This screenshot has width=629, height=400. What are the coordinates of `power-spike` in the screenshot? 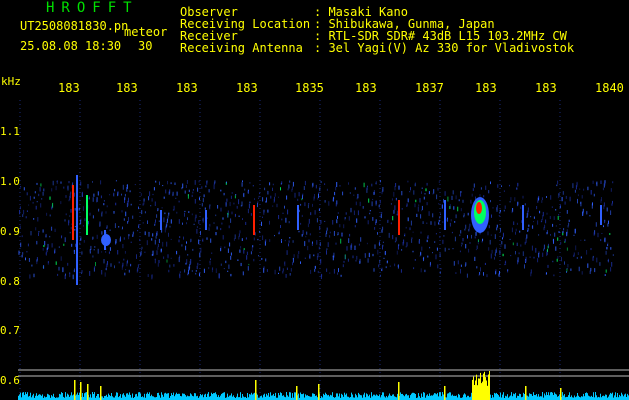 It's located at (481, 391).